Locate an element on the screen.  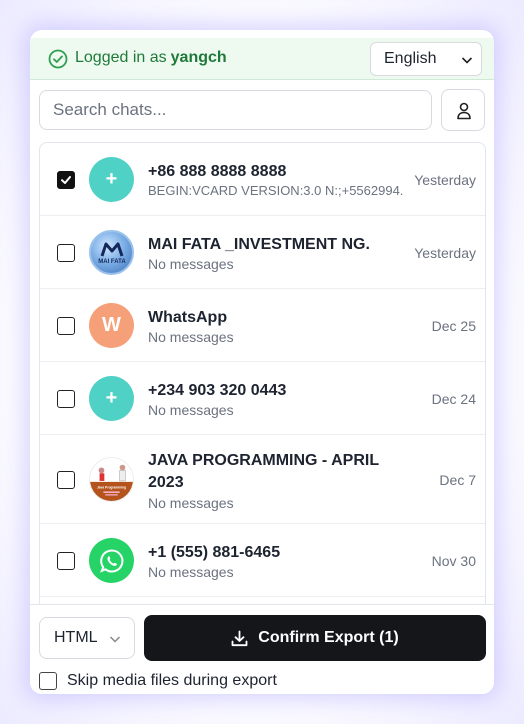
confirm-export-button: Confirm Export (1) is located at coordinates (315, 638).